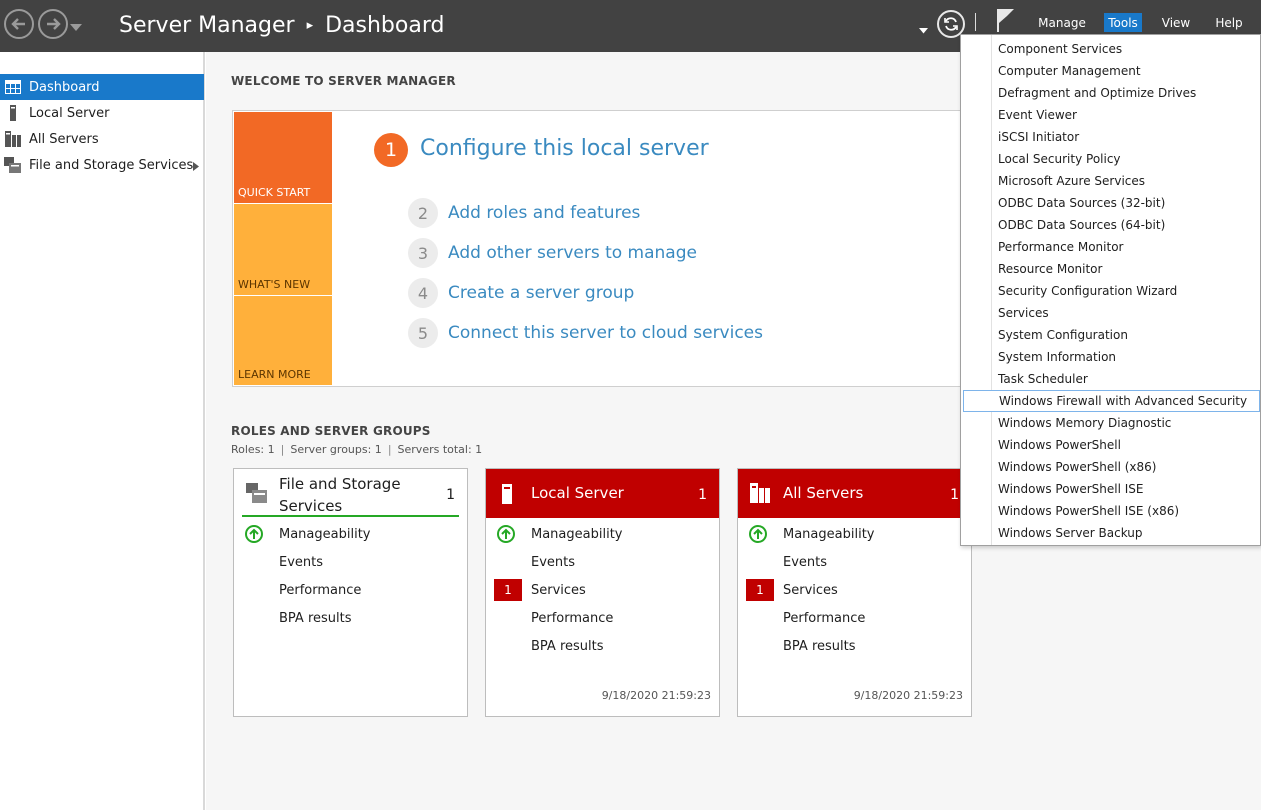 The height and width of the screenshot is (810, 1261). I want to click on connect-cloud-link: Connect this server to cloud services, so click(605, 333).